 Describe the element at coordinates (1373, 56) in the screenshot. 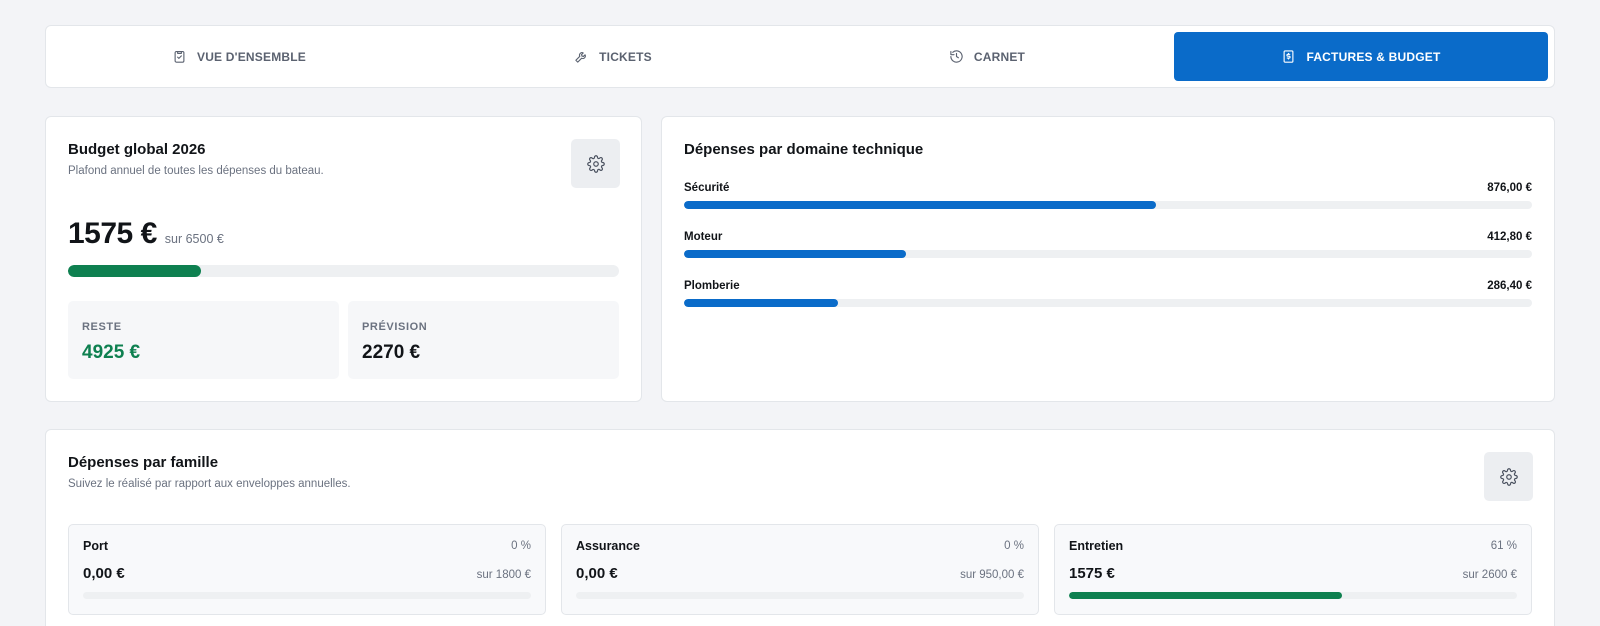

I see `tab-label: FACTURES & BUDGET` at that location.